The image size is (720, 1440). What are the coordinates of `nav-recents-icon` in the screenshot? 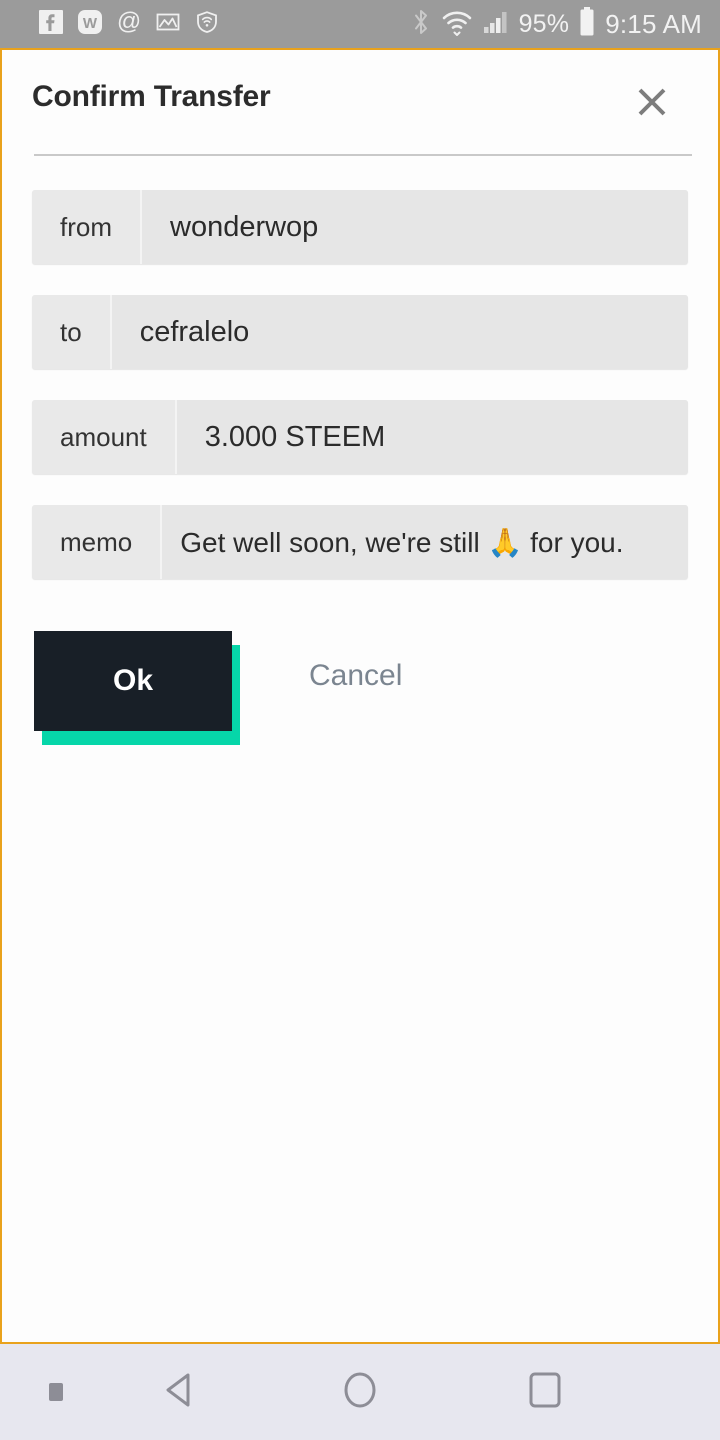 It's located at (545, 1392).